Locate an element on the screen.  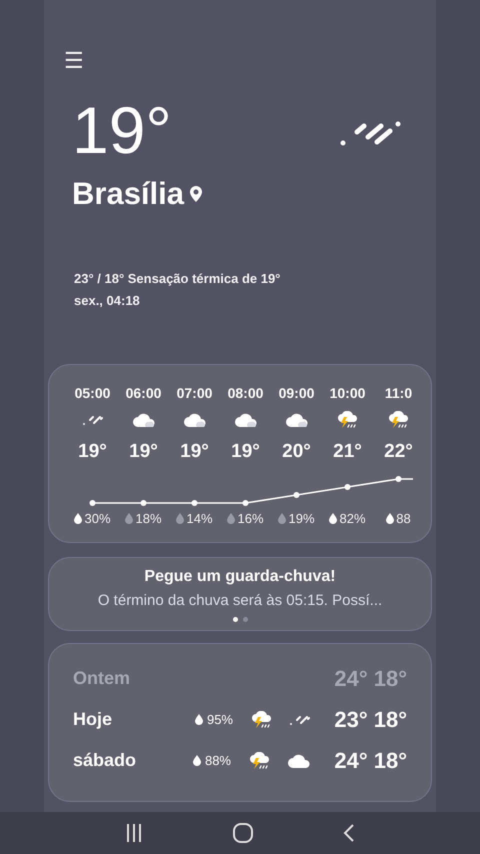
location-pin-icon is located at coordinates (196, 194).